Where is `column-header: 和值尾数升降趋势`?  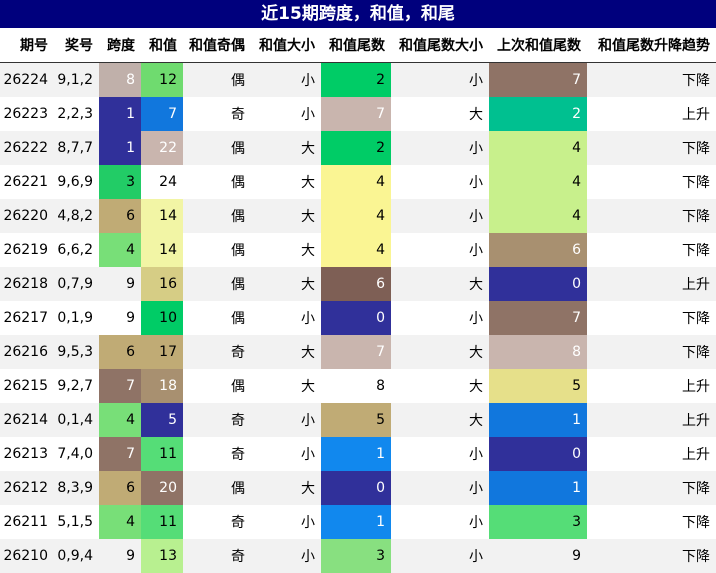
column-header: 和值尾数升降趋势 is located at coordinates (651, 45).